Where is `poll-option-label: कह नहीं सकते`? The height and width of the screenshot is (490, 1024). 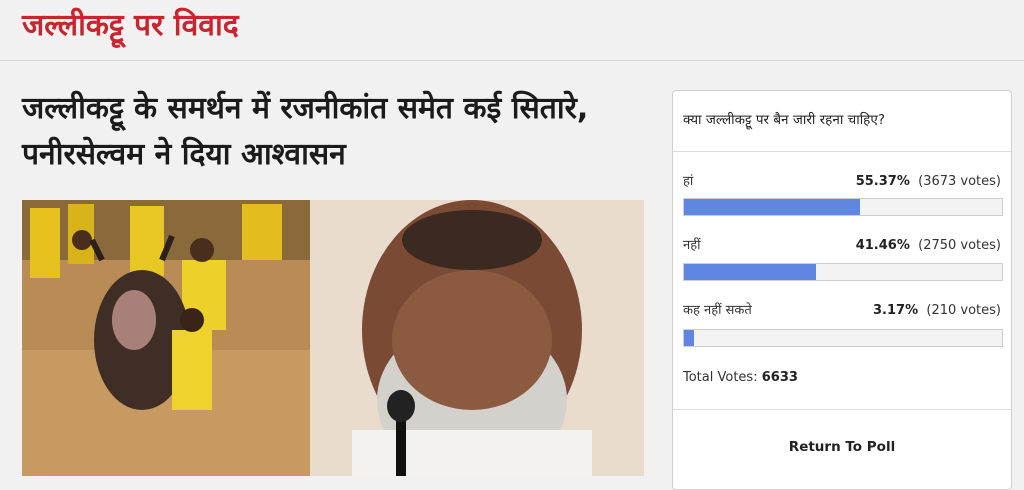
poll-option-label: कह नहीं सकते is located at coordinates (717, 310).